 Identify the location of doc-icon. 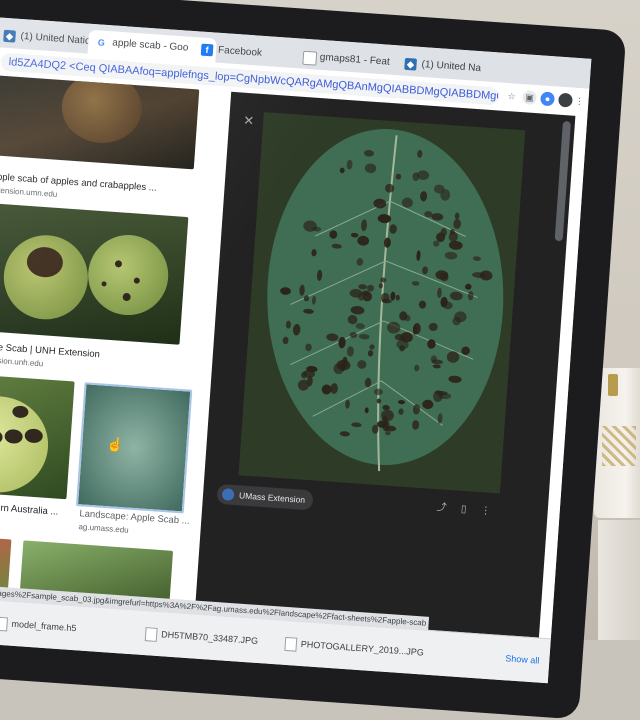
(310, 58).